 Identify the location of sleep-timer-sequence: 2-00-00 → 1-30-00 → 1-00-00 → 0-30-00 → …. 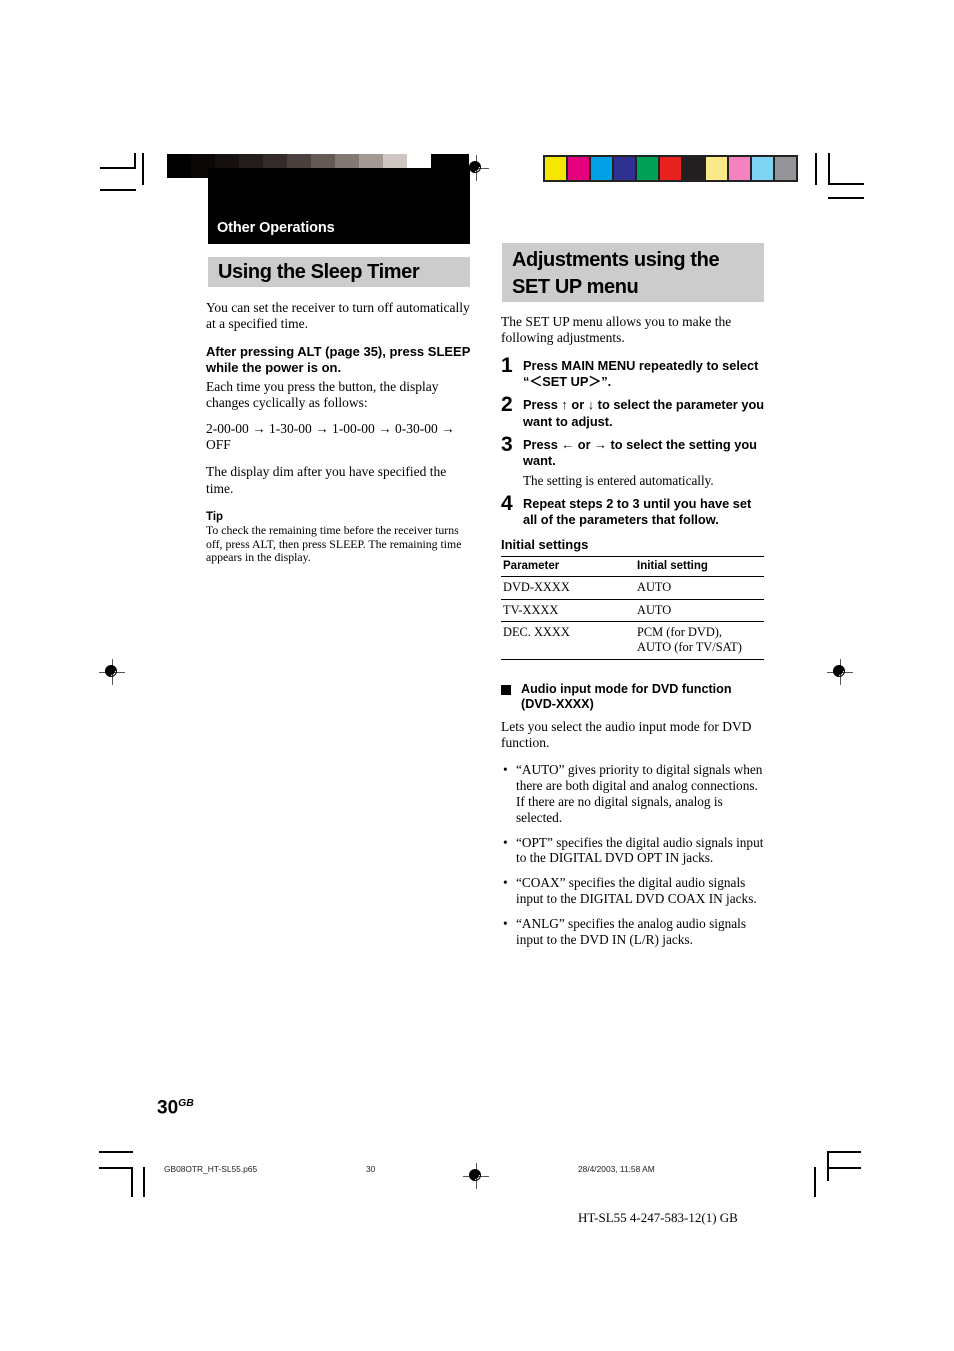
(330, 436).